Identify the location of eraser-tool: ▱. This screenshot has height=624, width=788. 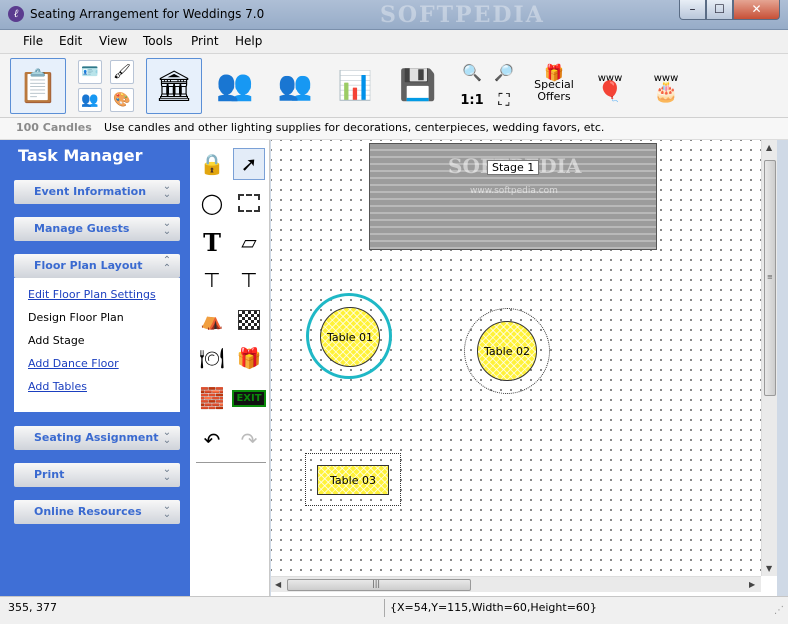
(249, 242).